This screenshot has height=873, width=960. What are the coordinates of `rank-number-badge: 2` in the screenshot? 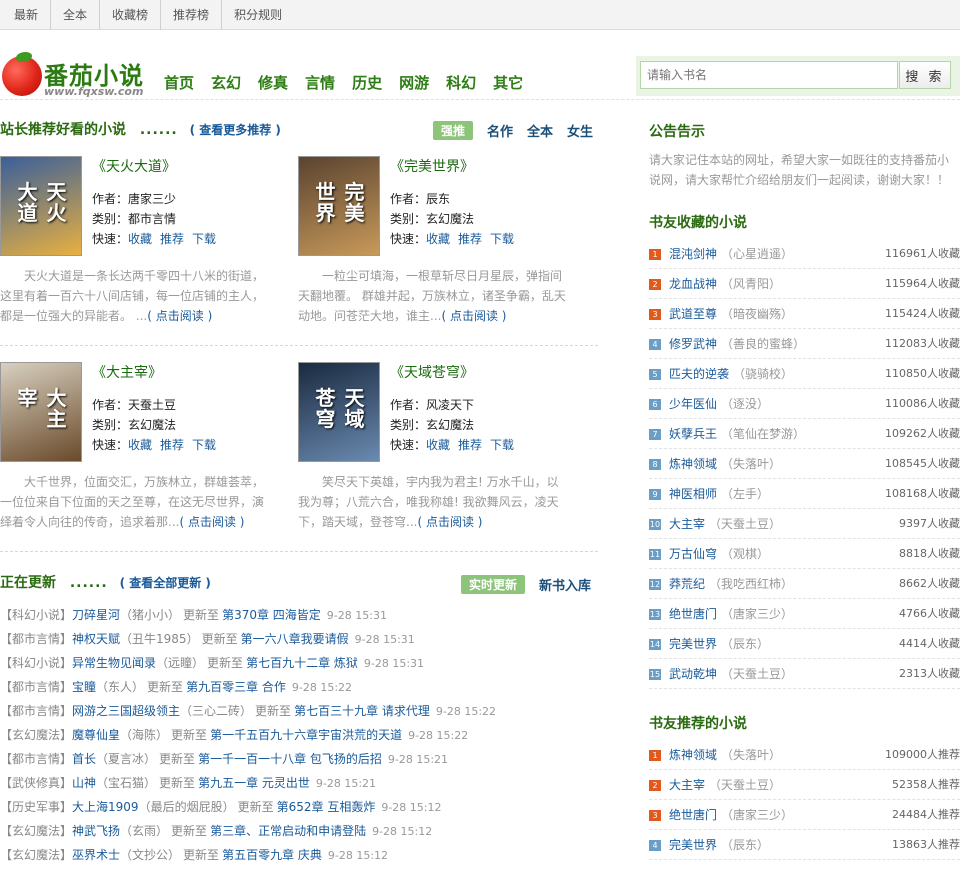 It's located at (655, 785).